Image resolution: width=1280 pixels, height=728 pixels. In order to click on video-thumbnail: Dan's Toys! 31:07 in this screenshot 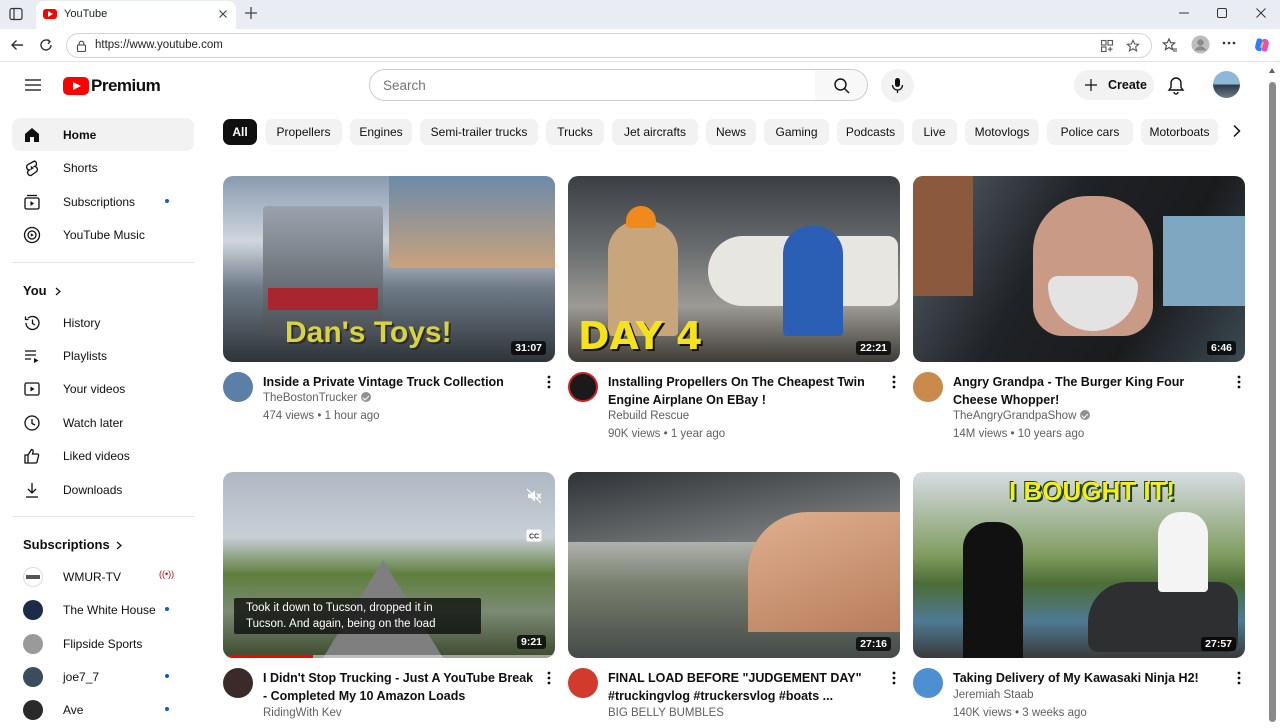, I will do `click(389, 269)`.